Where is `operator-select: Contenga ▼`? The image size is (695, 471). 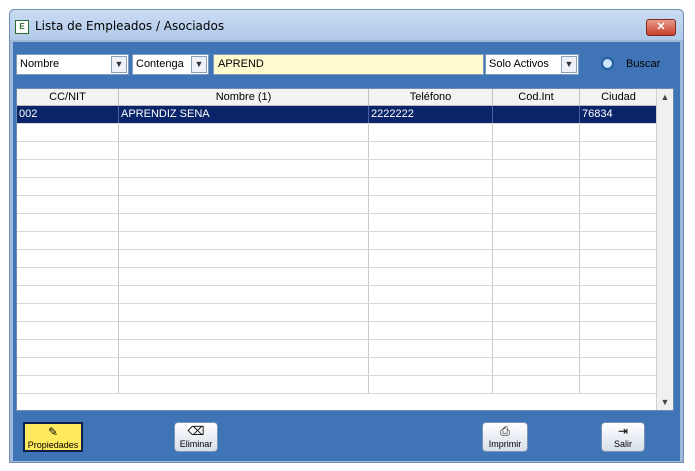 operator-select: Contenga ▼ is located at coordinates (170, 64).